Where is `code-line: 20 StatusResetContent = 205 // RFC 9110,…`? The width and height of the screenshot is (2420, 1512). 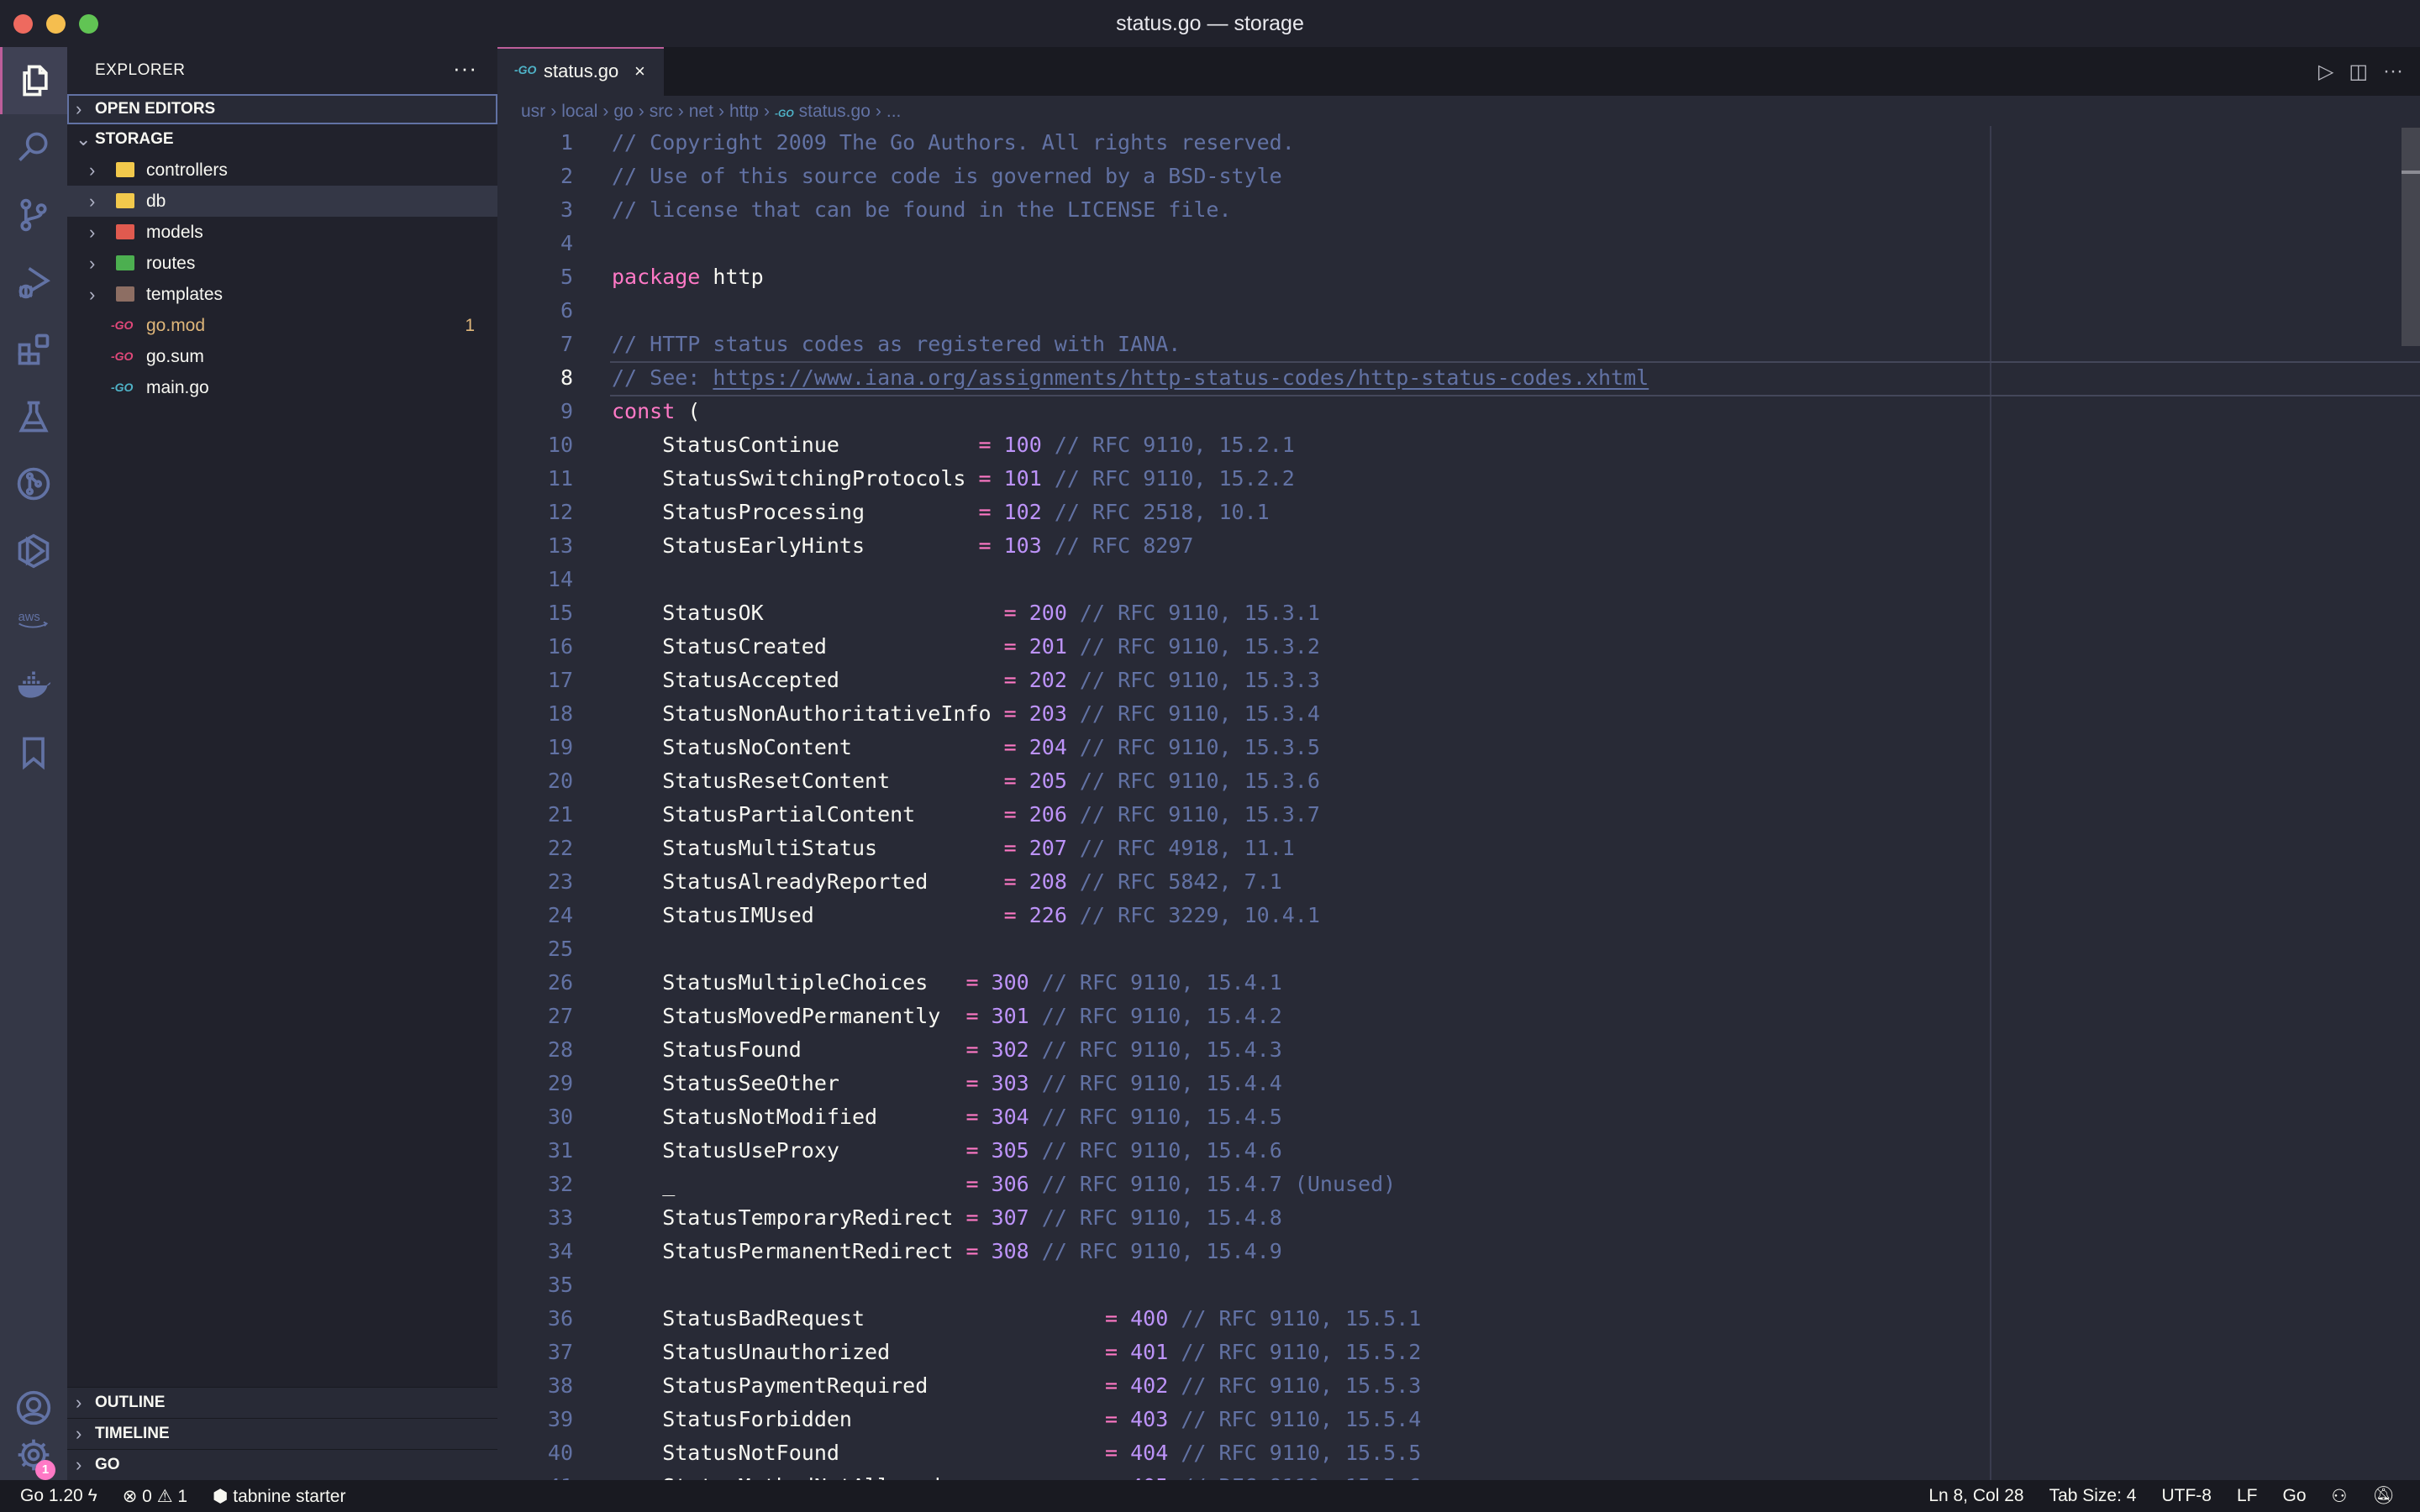 code-line: 20 StatusResetContent = 205 // RFC 9110,… is located at coordinates (1458, 781).